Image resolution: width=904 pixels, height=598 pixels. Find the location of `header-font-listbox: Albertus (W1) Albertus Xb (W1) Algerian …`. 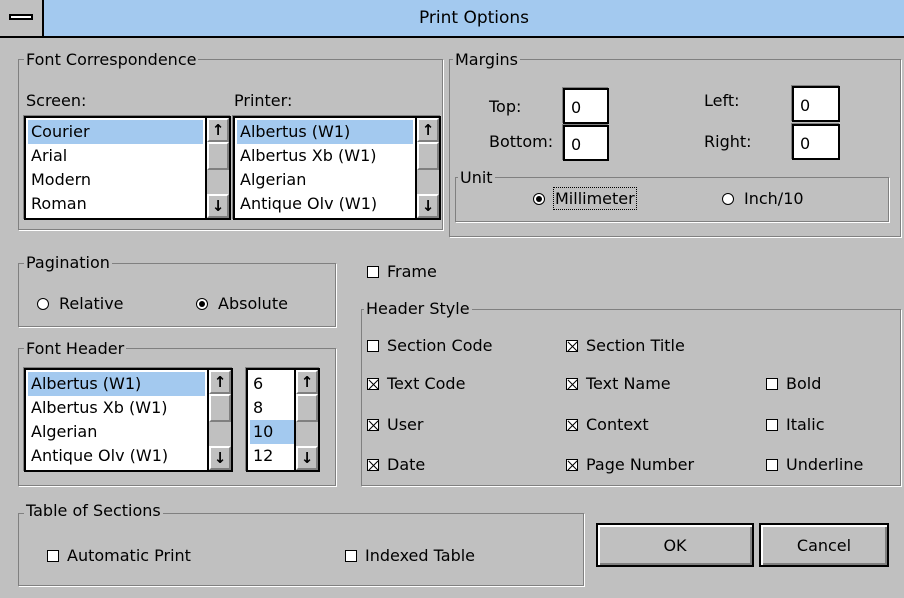

header-font-listbox: Albertus (W1) Albertus Xb (W1) Algerian … is located at coordinates (128, 420).